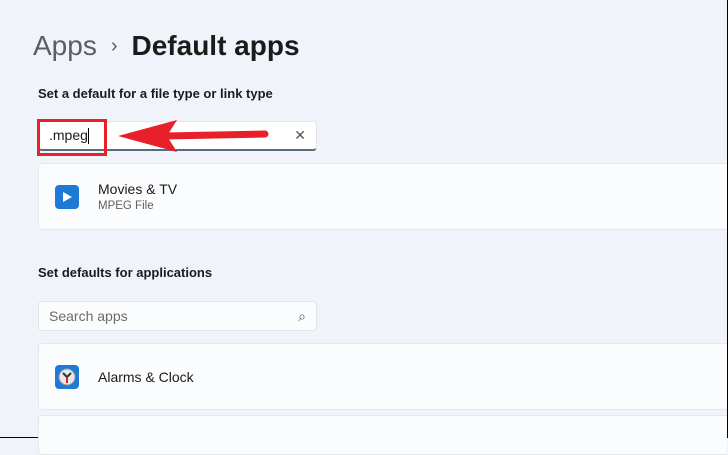  What do you see at coordinates (382, 435) in the screenshot?
I see `app-item` at bounding box center [382, 435].